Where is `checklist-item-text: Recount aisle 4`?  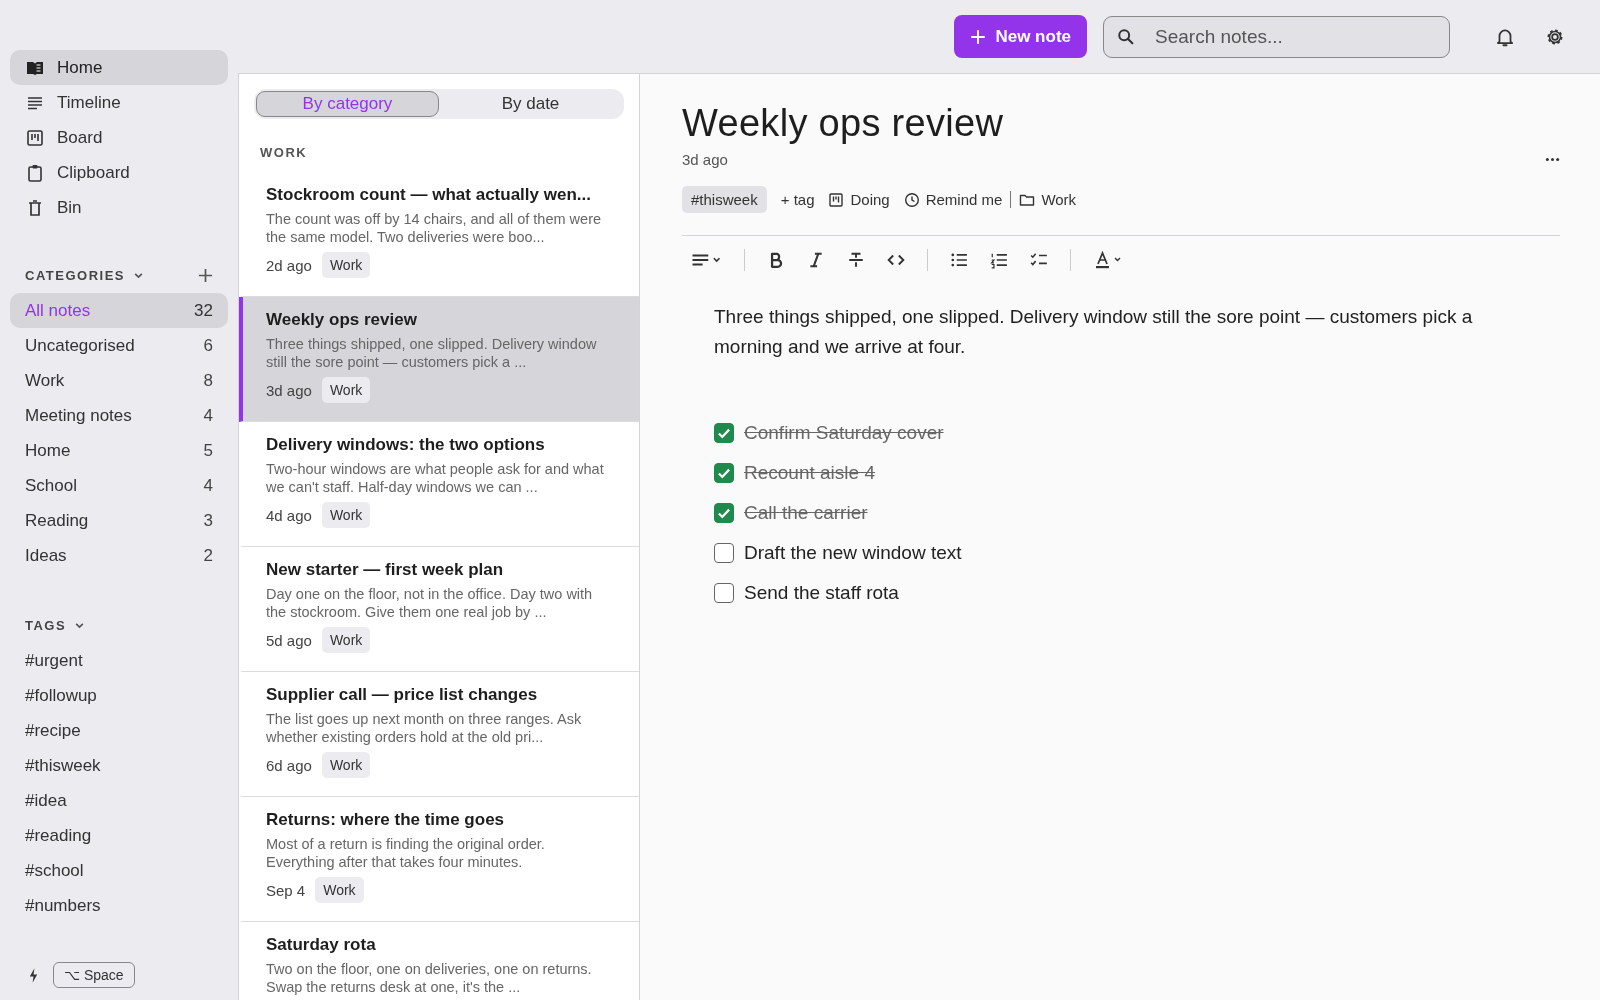 checklist-item-text: Recount aisle 4 is located at coordinates (809, 473).